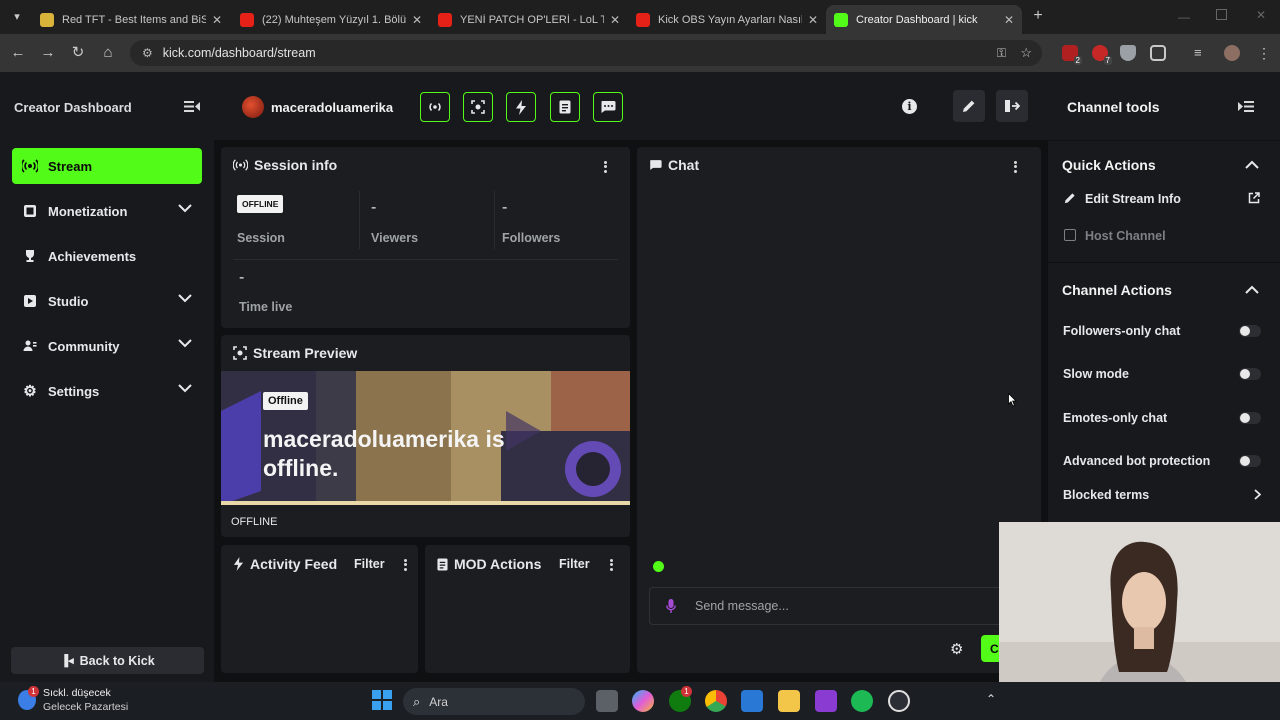  Describe the element at coordinates (240, 165) in the screenshot. I see `broadcast-icon` at that location.